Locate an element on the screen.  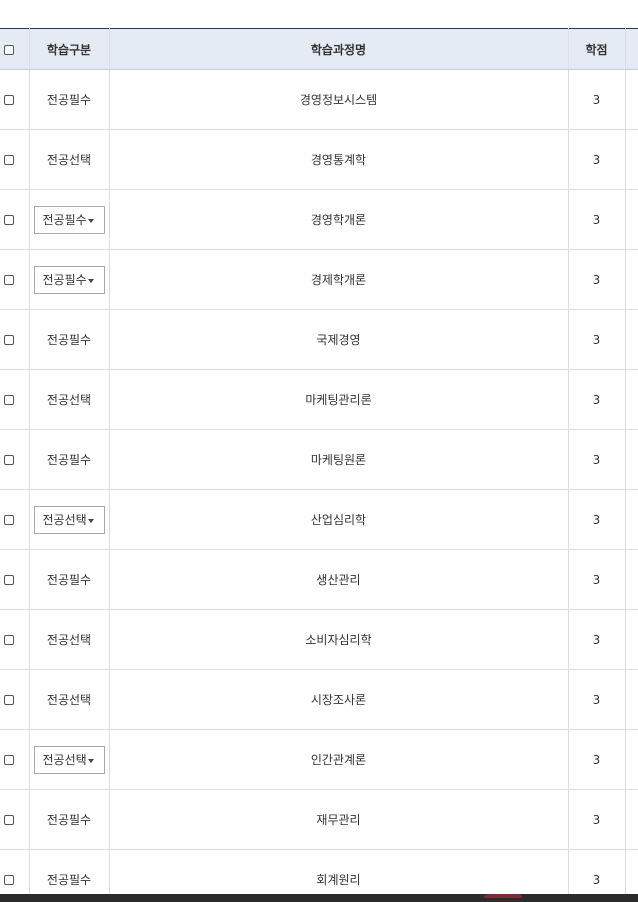
table-row: 전공선택 소비자심리학 3 is located at coordinates (319, 639).